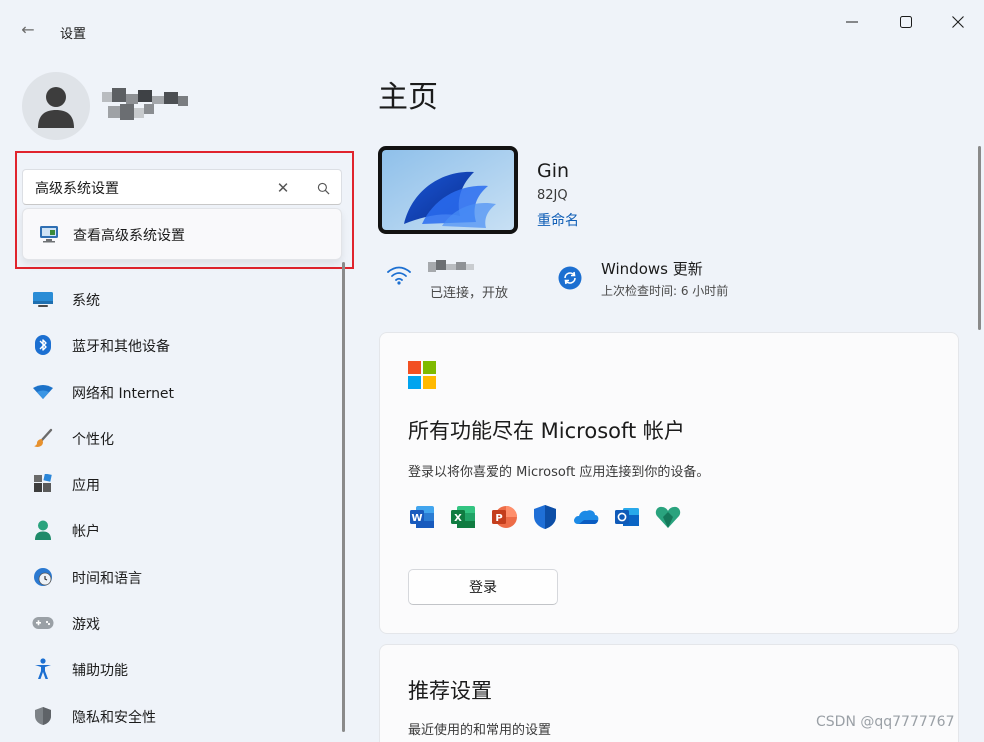 This screenshot has height=742, width=984. Describe the element at coordinates (492, 24) in the screenshot. I see `title-bar: ← 设置` at that location.